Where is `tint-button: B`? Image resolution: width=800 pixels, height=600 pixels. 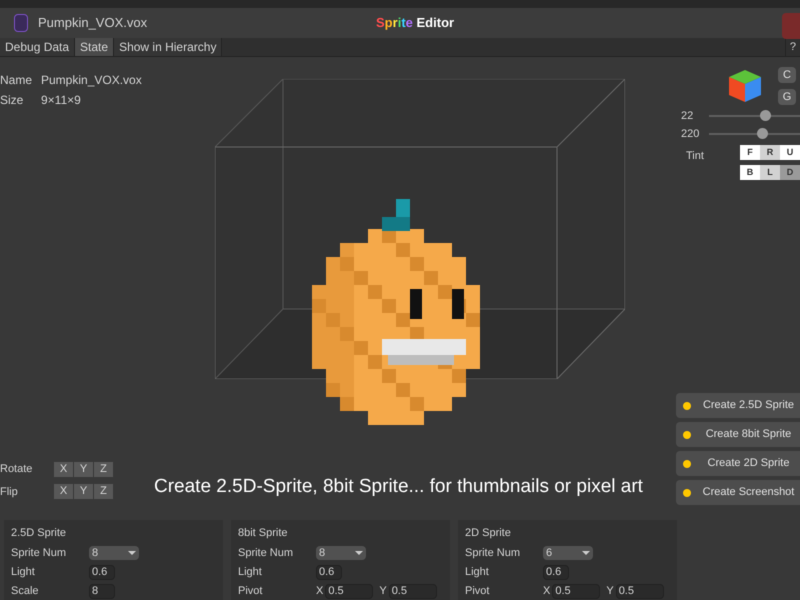 tint-button: B is located at coordinates (750, 172).